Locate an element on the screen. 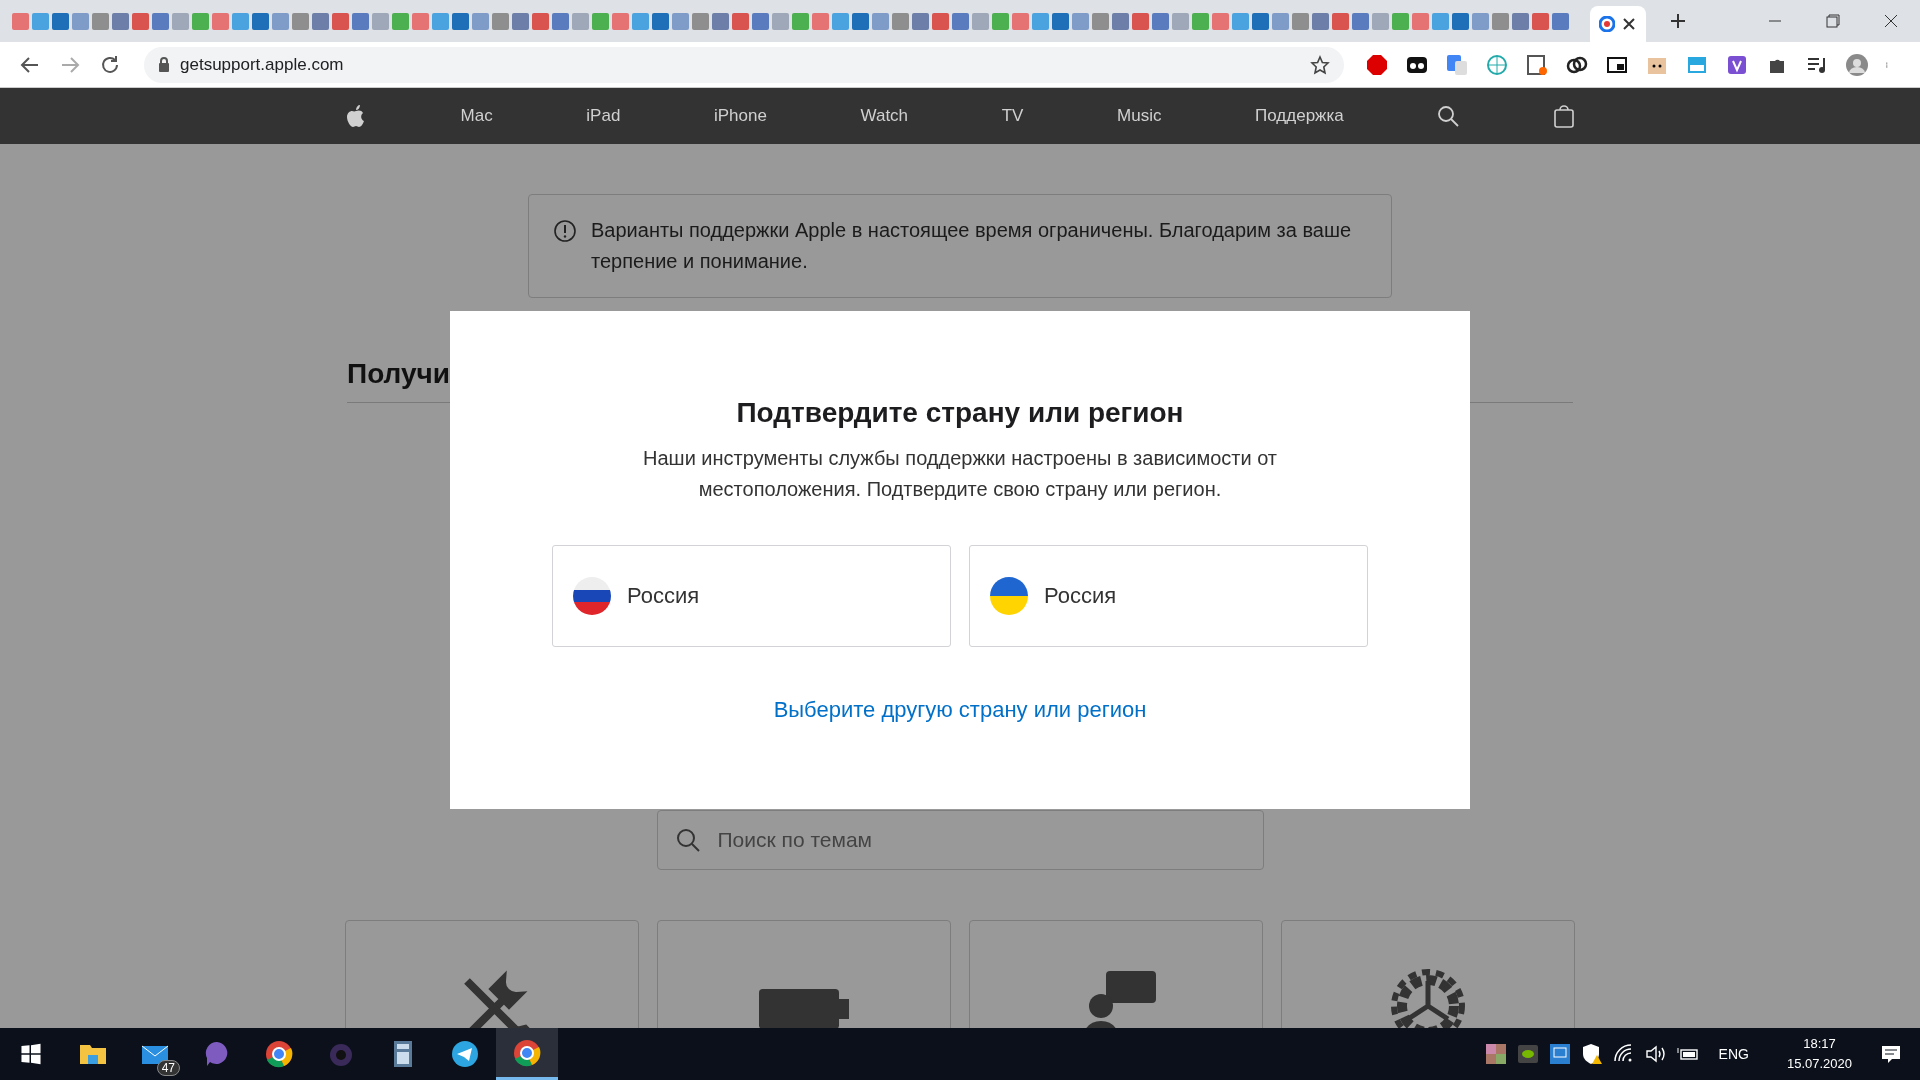  bookmark-star-icon is located at coordinates (1320, 64).